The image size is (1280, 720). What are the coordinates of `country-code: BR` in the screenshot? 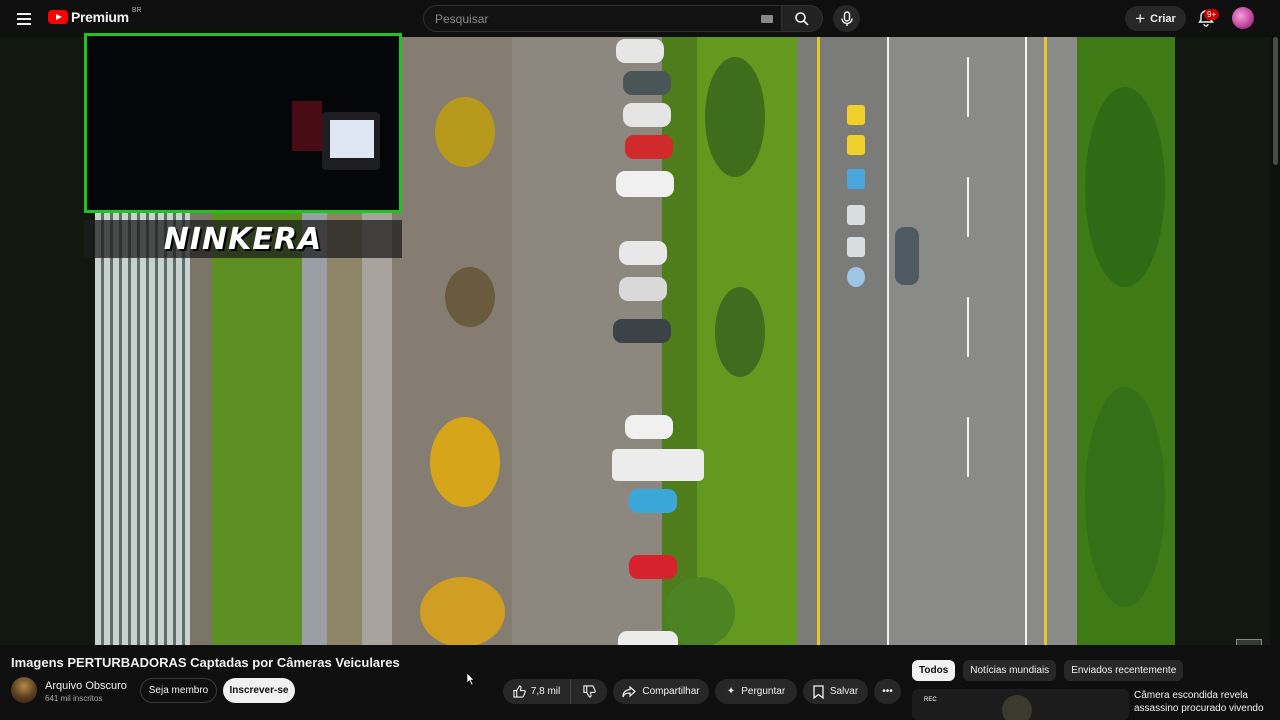 It's located at (136, 10).